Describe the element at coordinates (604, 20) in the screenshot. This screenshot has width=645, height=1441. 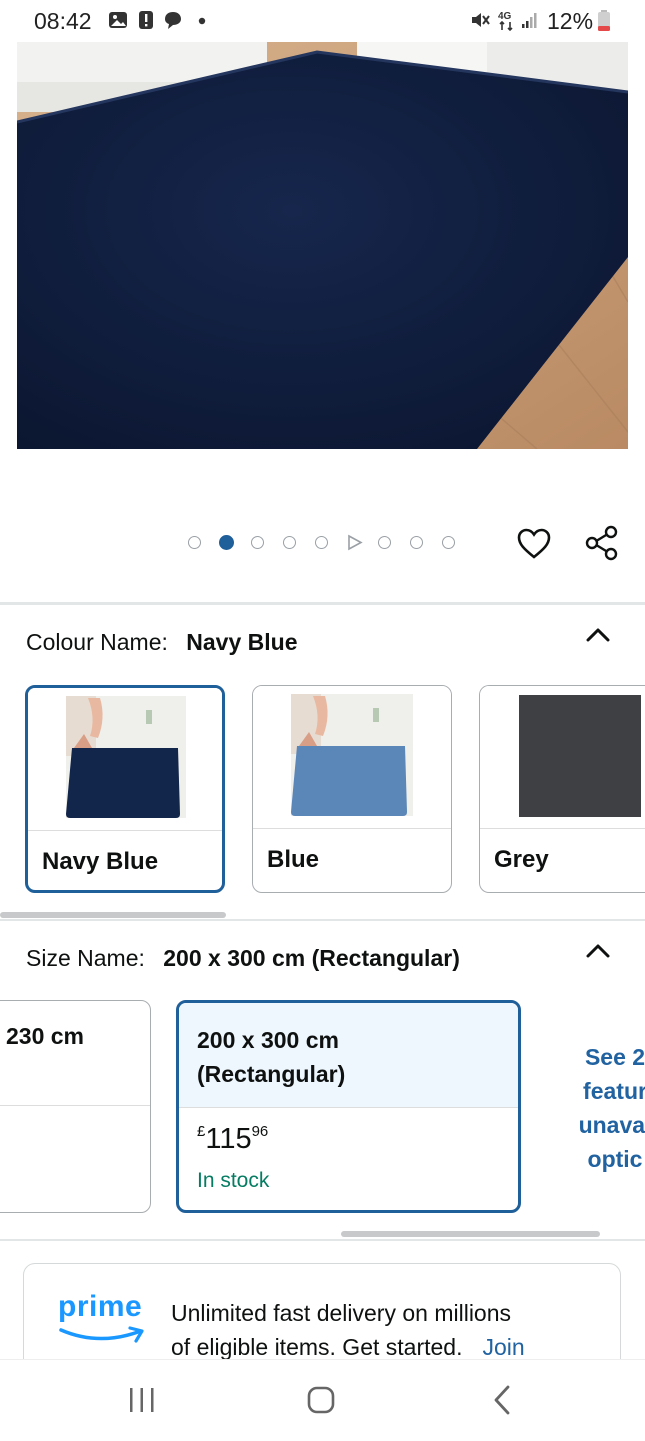
I see `battery-icon` at that location.